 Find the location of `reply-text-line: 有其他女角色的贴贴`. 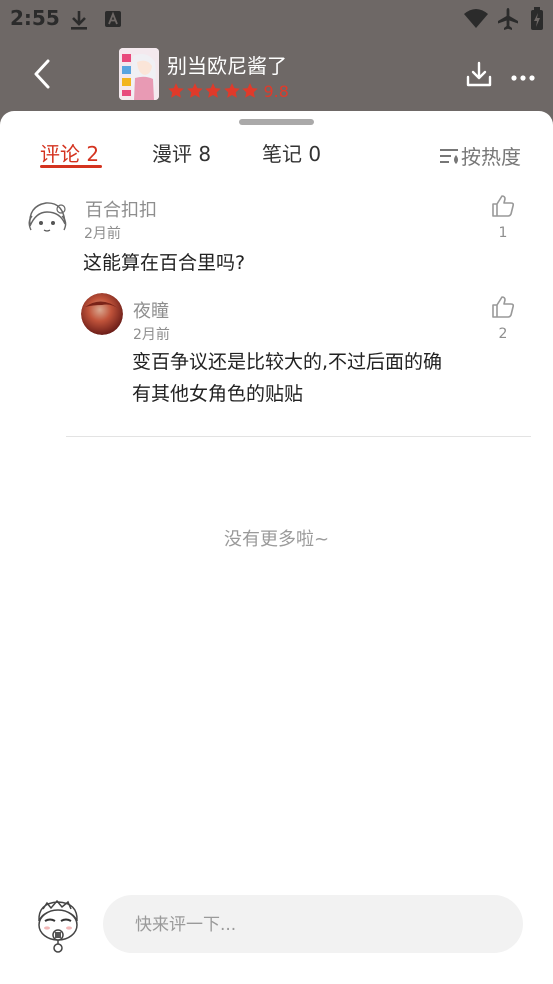

reply-text-line: 有其他女角色的贴贴 is located at coordinates (218, 394).